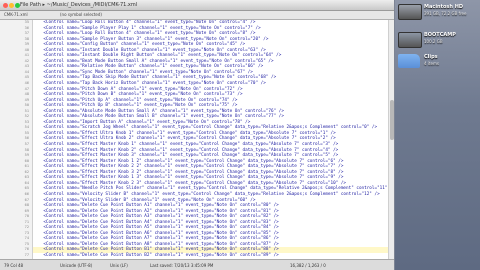 The height and width of the screenshot is (270, 480). What do you see at coordinates (438, 41) in the screenshot?
I see `desktop-drive-bootcamp: BOOTCAMP 100.2 GB` at bounding box center [438, 41].